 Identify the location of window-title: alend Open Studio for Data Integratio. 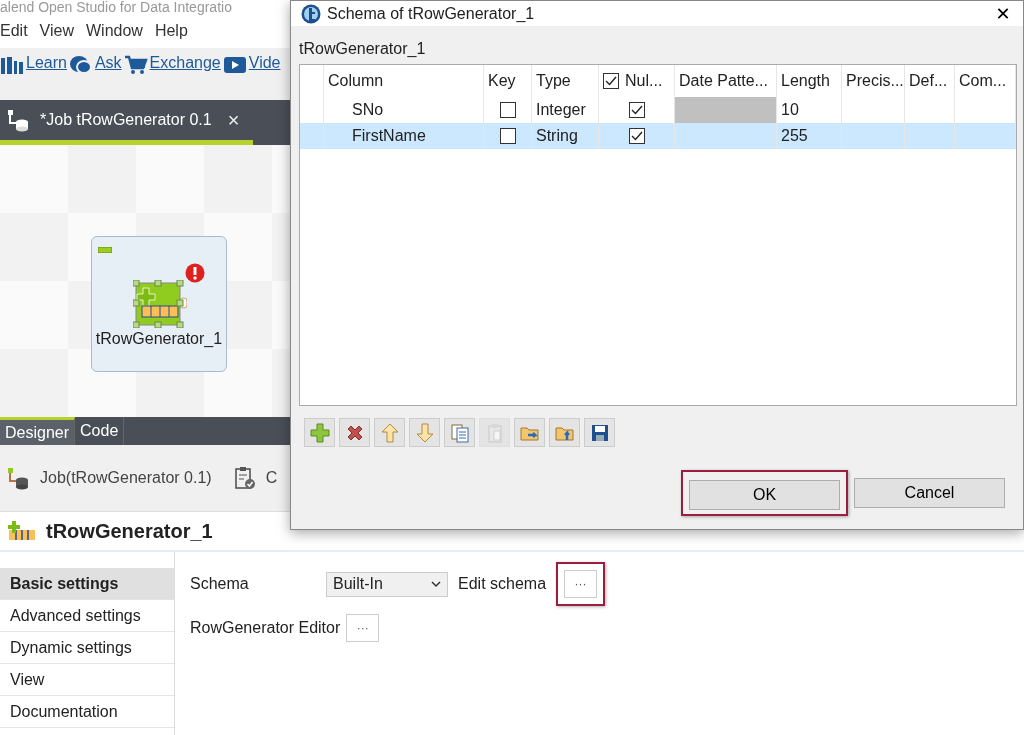
(116, 7).